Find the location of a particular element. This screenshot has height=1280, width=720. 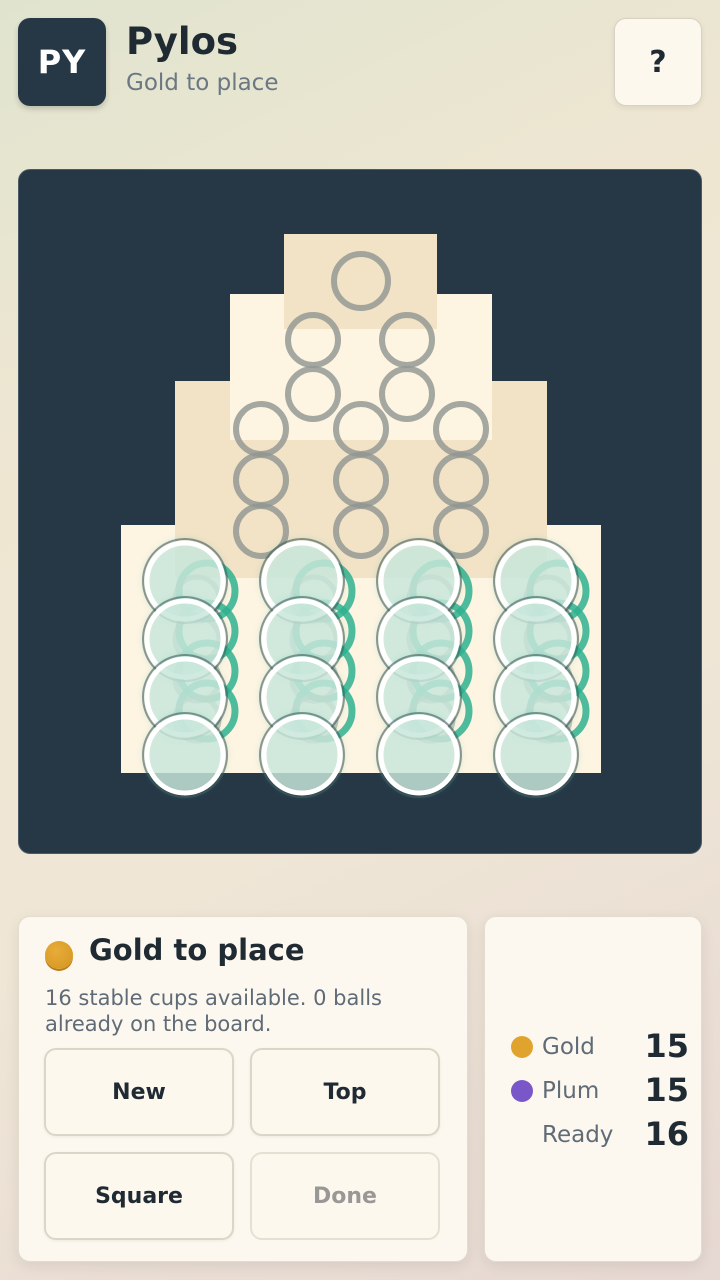

ready-label: Ready is located at coordinates (578, 1135).